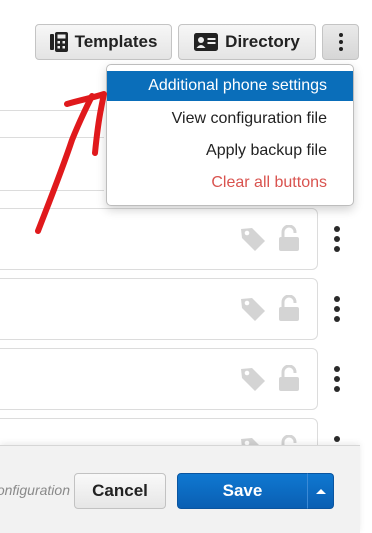 Image resolution: width=372 pixels, height=533 pixels. Describe the element at coordinates (230, 119) in the screenshot. I see `menu-item-view-configuration-file: View configuration file` at that location.